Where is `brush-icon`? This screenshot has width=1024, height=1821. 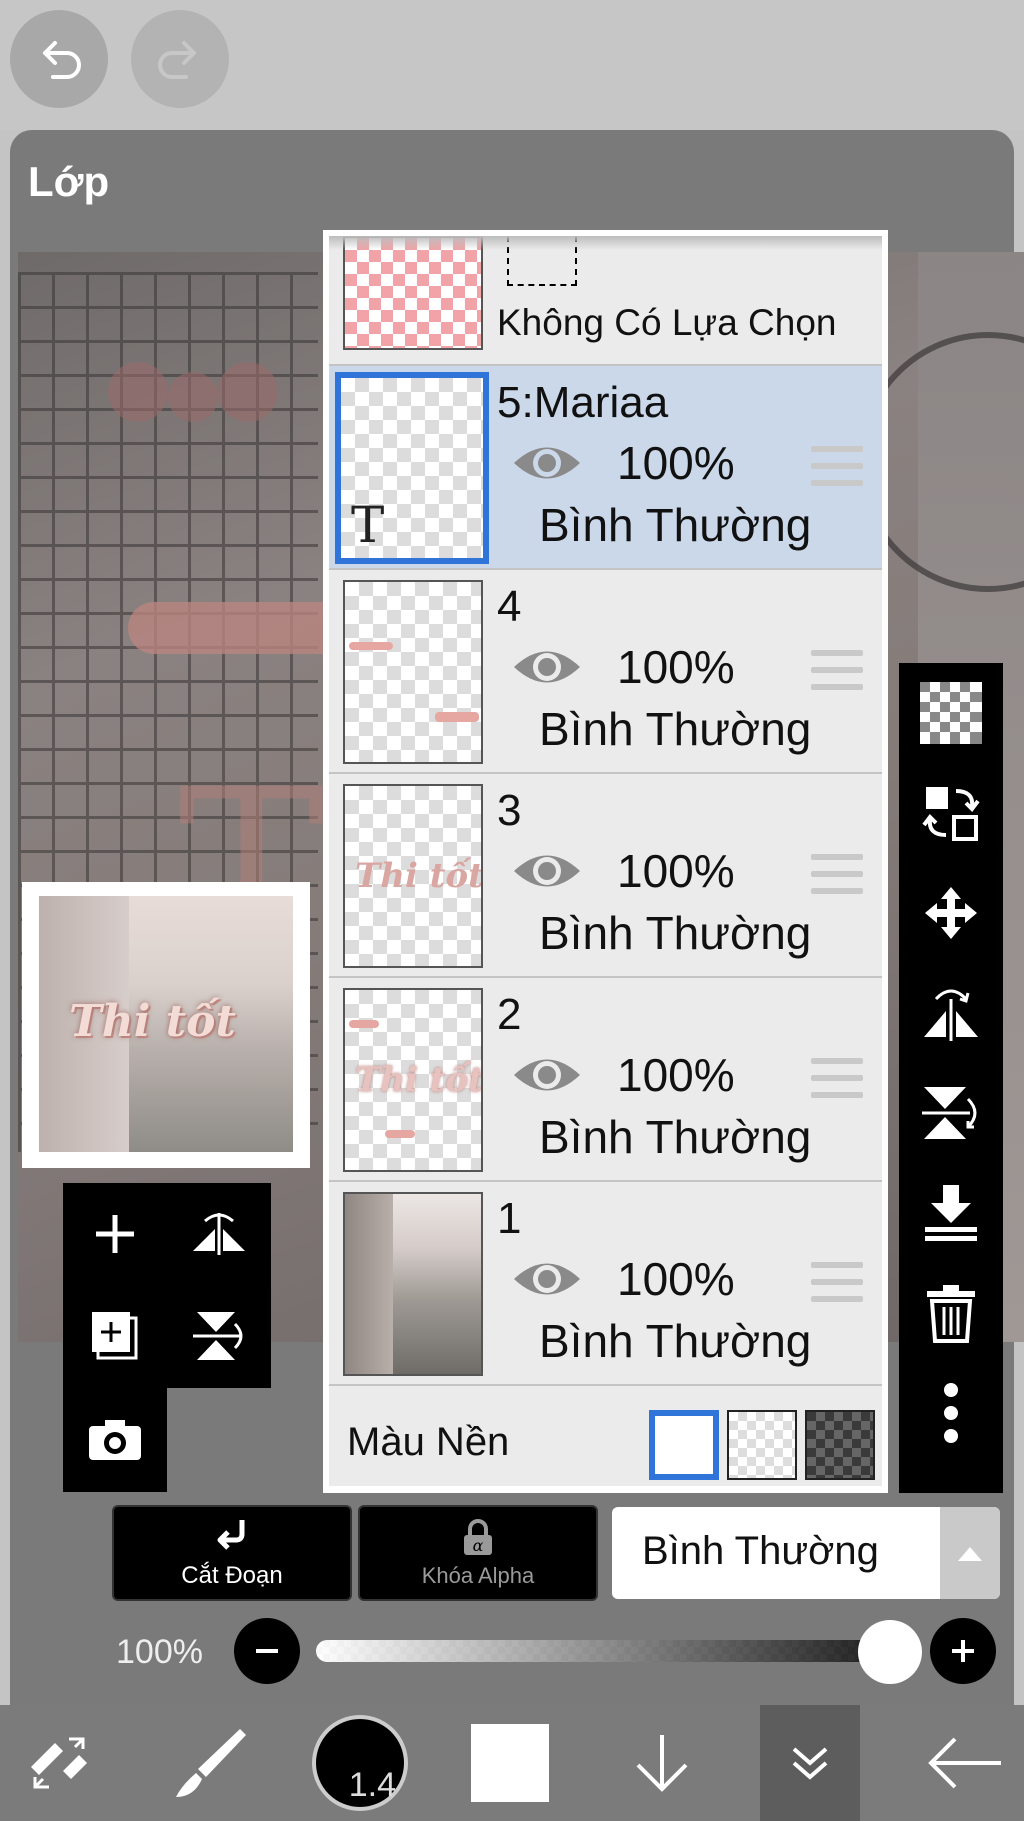 brush-icon is located at coordinates (211, 1763).